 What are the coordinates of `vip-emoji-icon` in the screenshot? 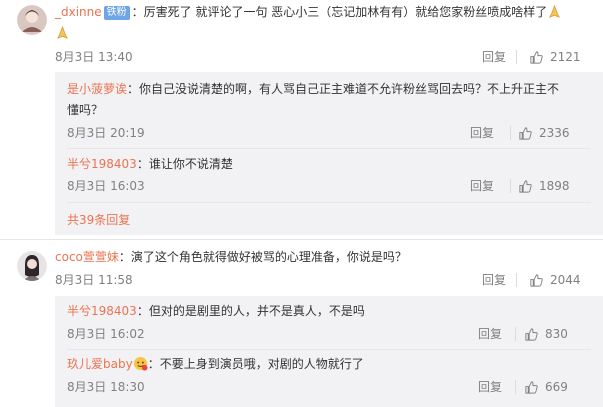 It's located at (140, 363).